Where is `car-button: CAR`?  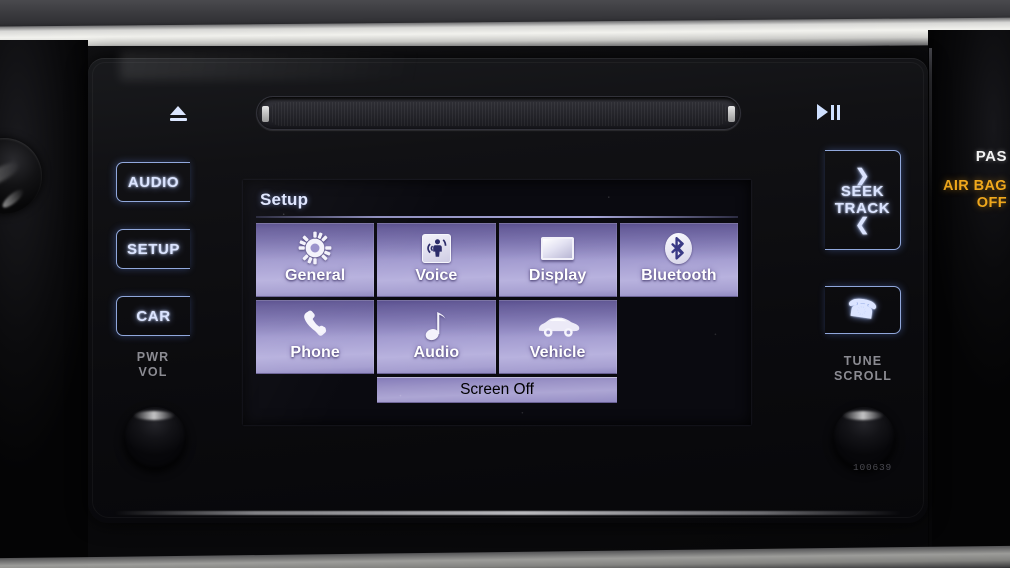 car-button: CAR is located at coordinates (153, 316).